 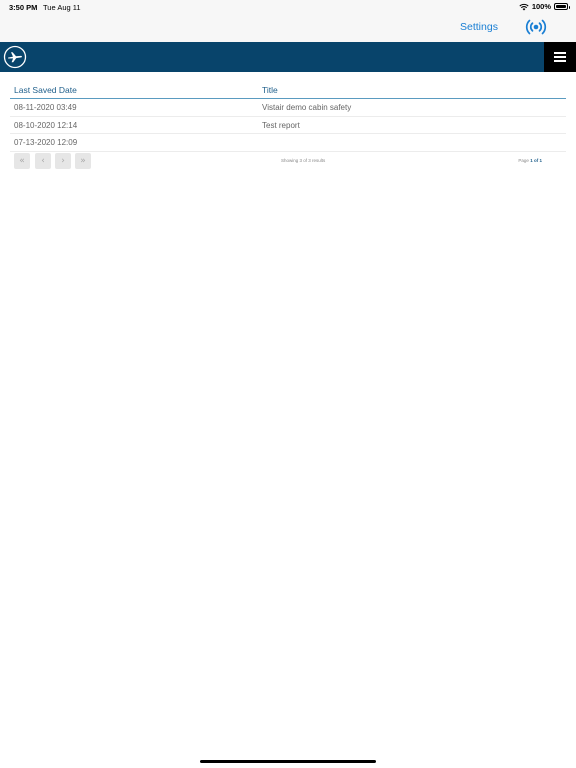 I want to click on row-date: 08-11-2020 03:49, so click(x=45, y=107).